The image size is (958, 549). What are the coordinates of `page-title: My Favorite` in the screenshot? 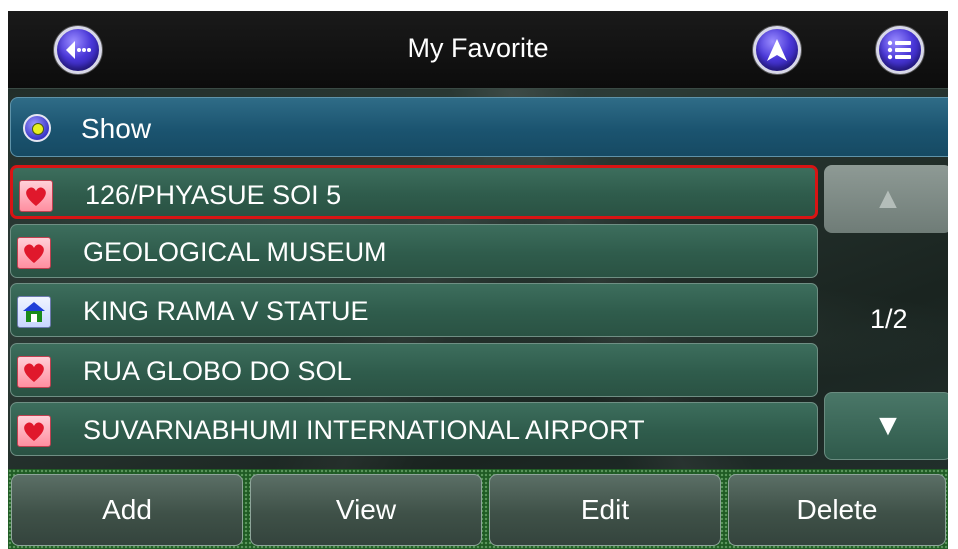 It's located at (478, 48).